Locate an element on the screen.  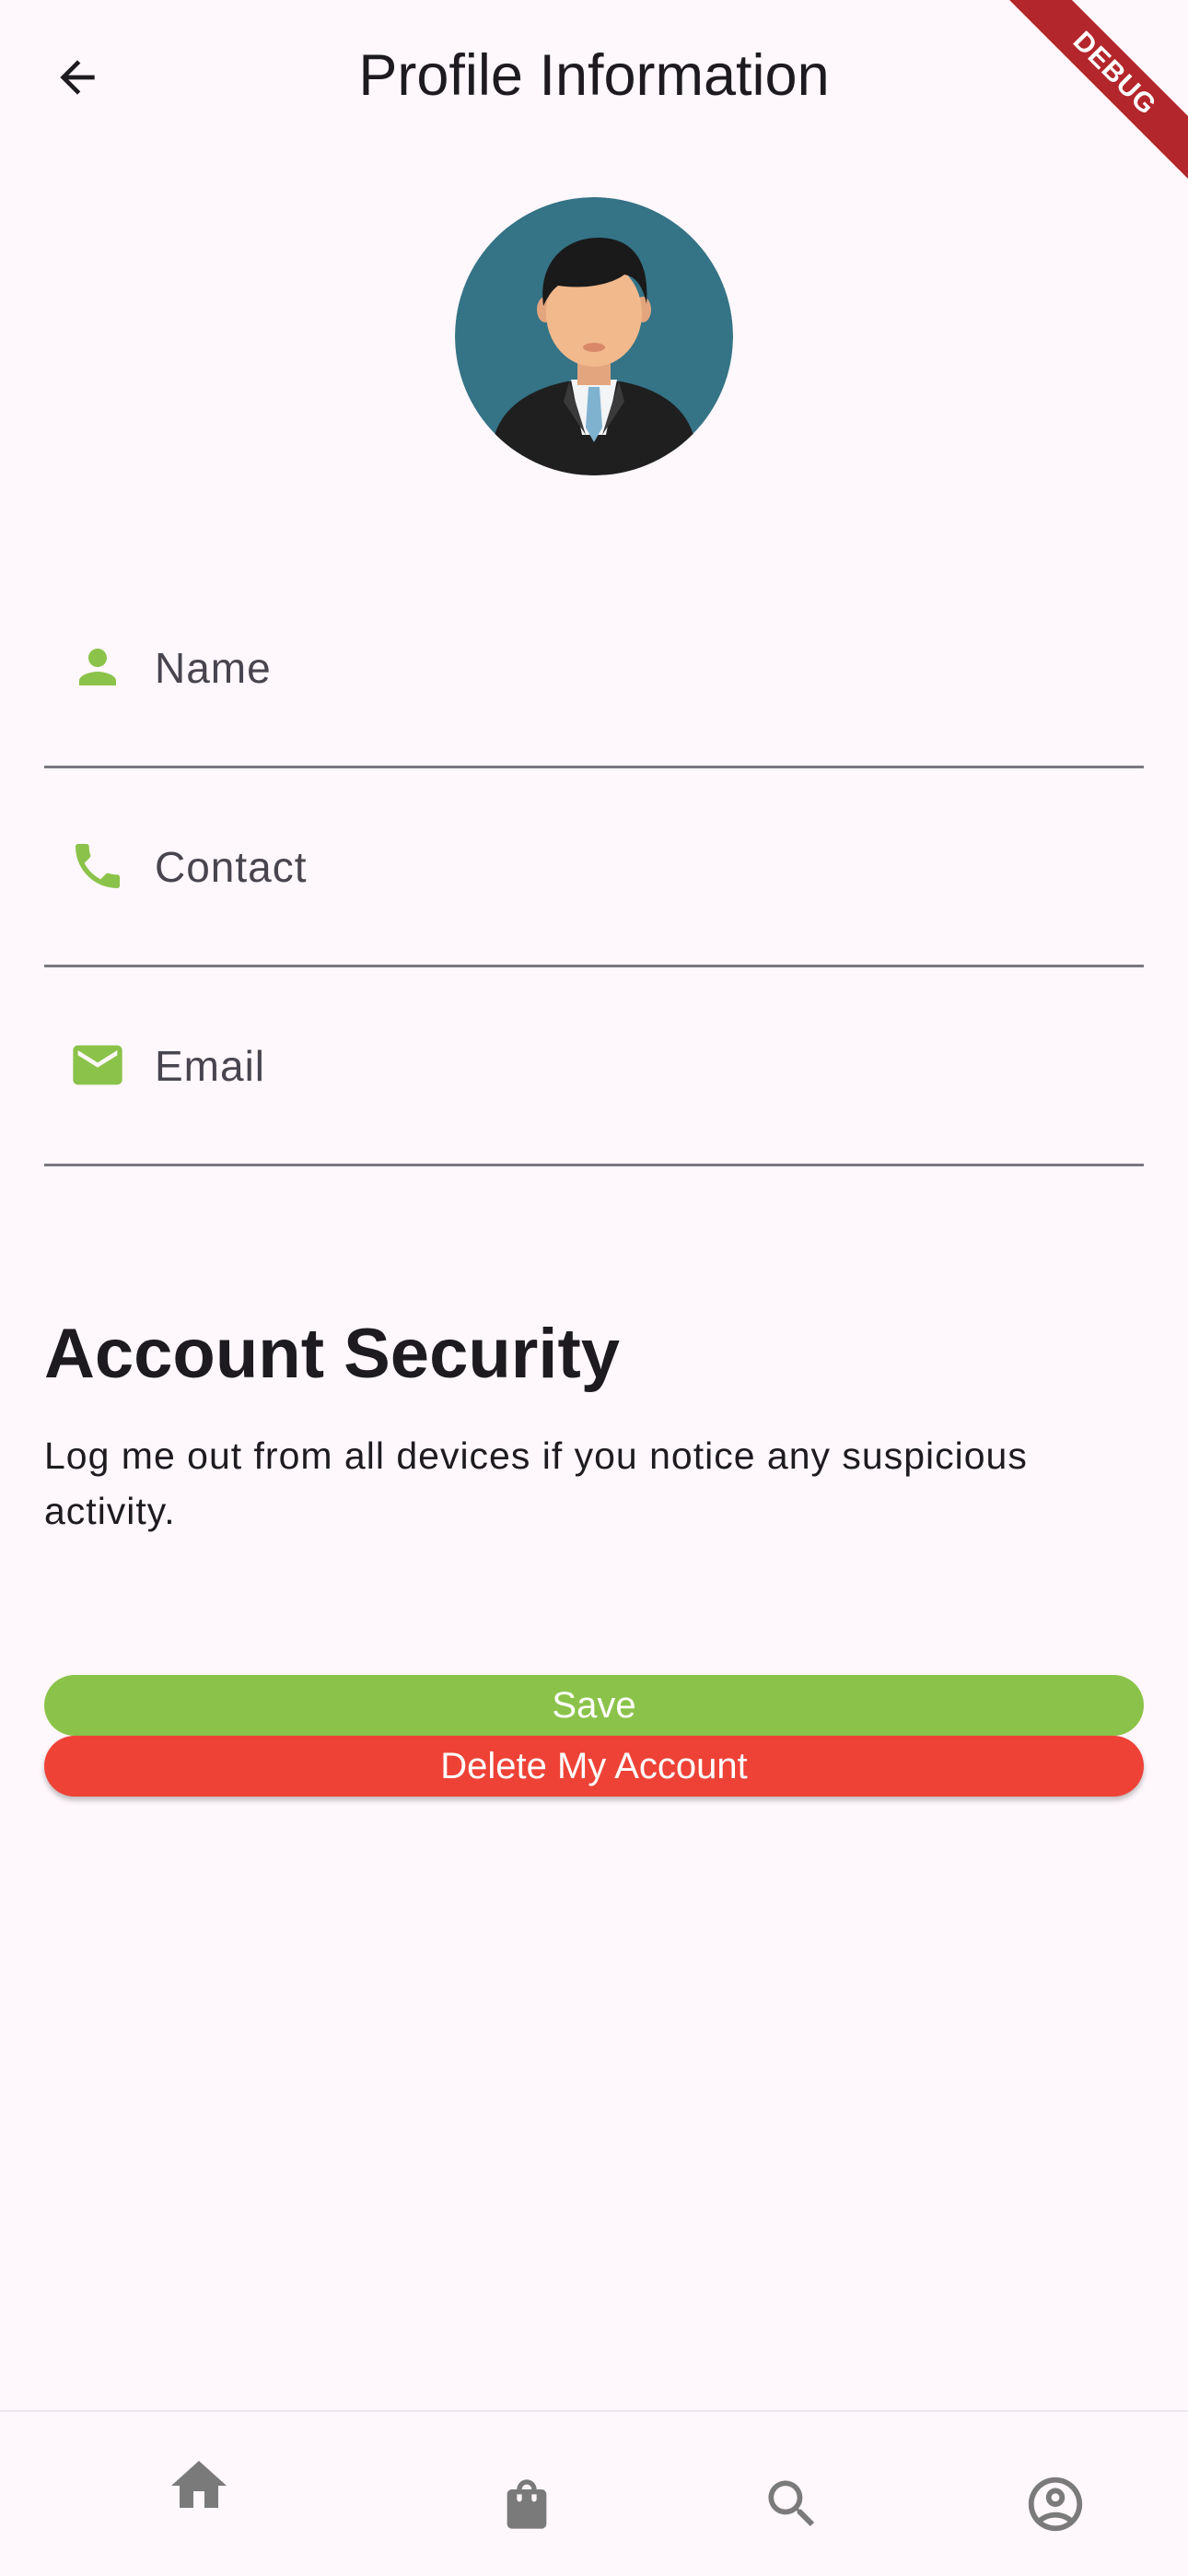
nav-profile is located at coordinates (1055, 2504).